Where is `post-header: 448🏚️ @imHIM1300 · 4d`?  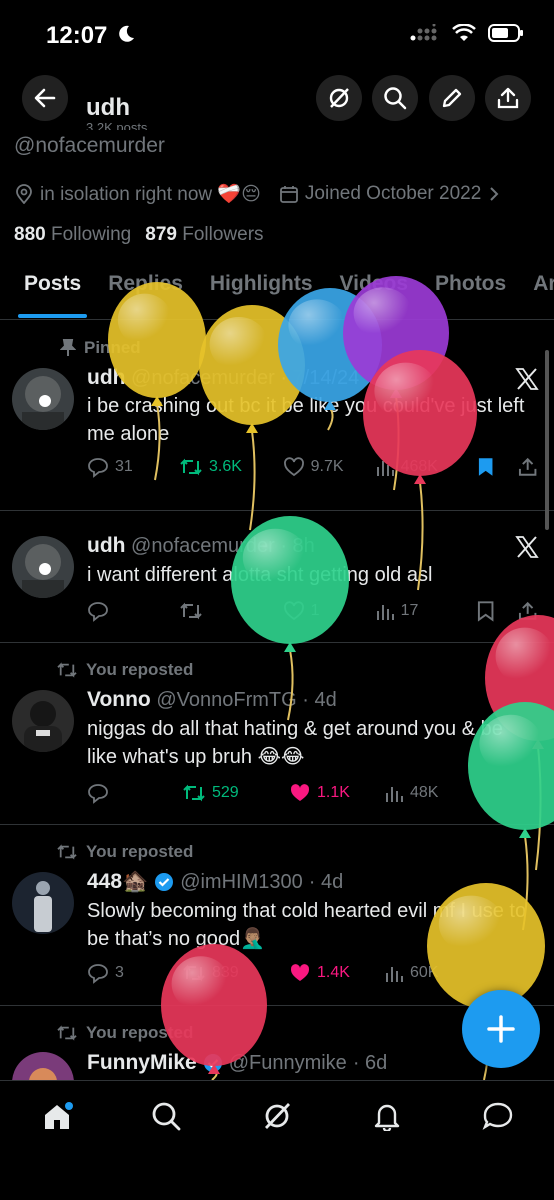 post-header: 448🏚️ @imHIM1300 · 4d is located at coordinates (215, 881).